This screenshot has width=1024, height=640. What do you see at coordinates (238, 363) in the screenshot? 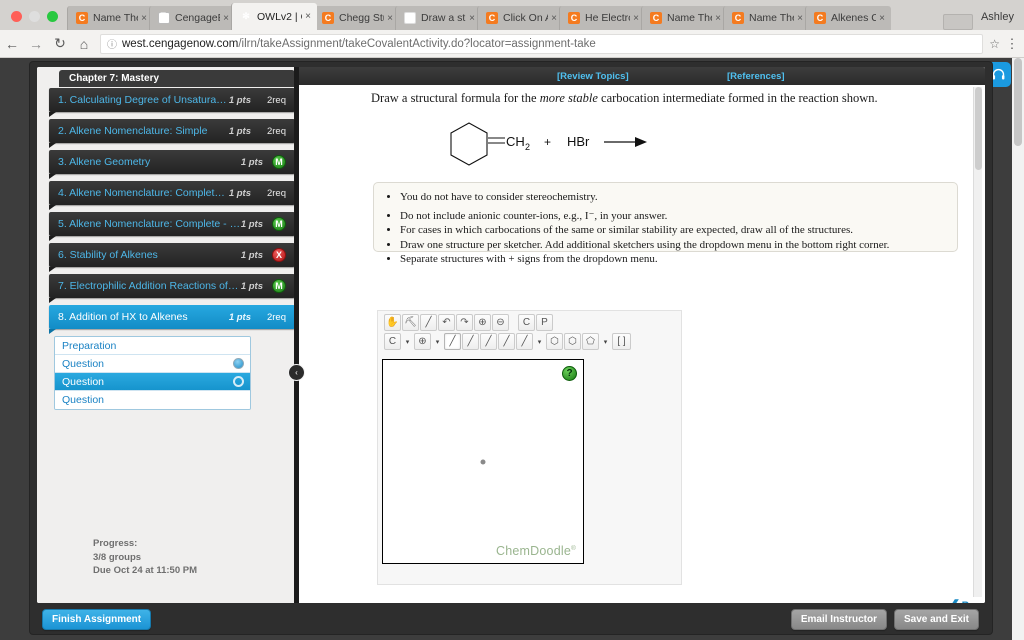
I see `subitem-status-icon` at bounding box center [238, 363].